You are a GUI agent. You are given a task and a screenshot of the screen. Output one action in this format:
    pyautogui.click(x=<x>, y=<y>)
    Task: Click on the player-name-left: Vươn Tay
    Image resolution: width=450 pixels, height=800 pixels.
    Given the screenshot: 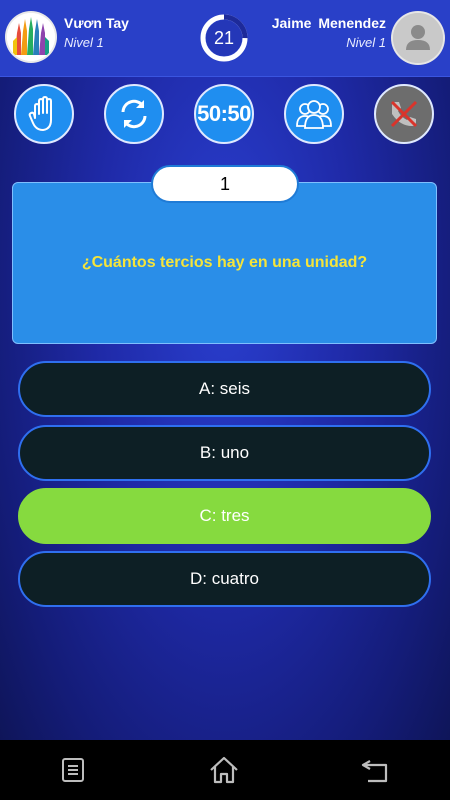 What is the action you would take?
    pyautogui.click(x=96, y=23)
    